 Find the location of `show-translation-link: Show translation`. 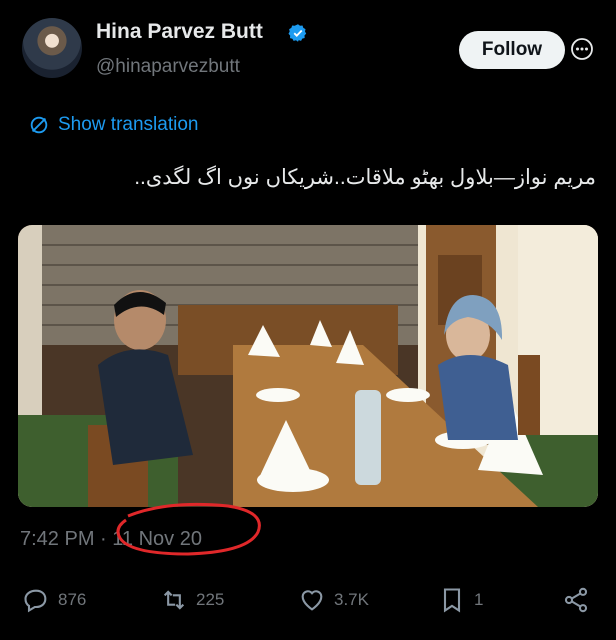

show-translation-link: Show translation is located at coordinates (113, 125).